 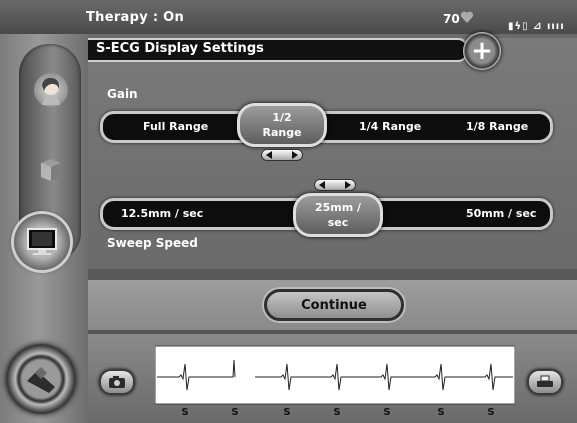 What do you see at coordinates (451, 19) in the screenshot?
I see `heart-rate-value: 70` at bounding box center [451, 19].